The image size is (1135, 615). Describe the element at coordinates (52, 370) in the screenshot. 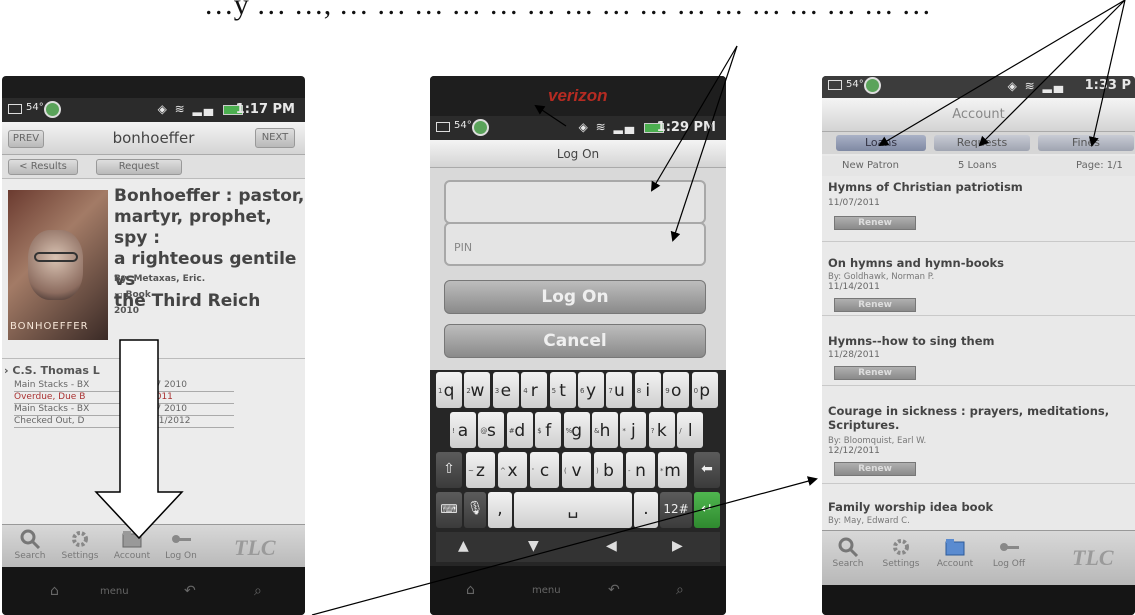

I see `holding-library: › C.S. Thomas L` at that location.